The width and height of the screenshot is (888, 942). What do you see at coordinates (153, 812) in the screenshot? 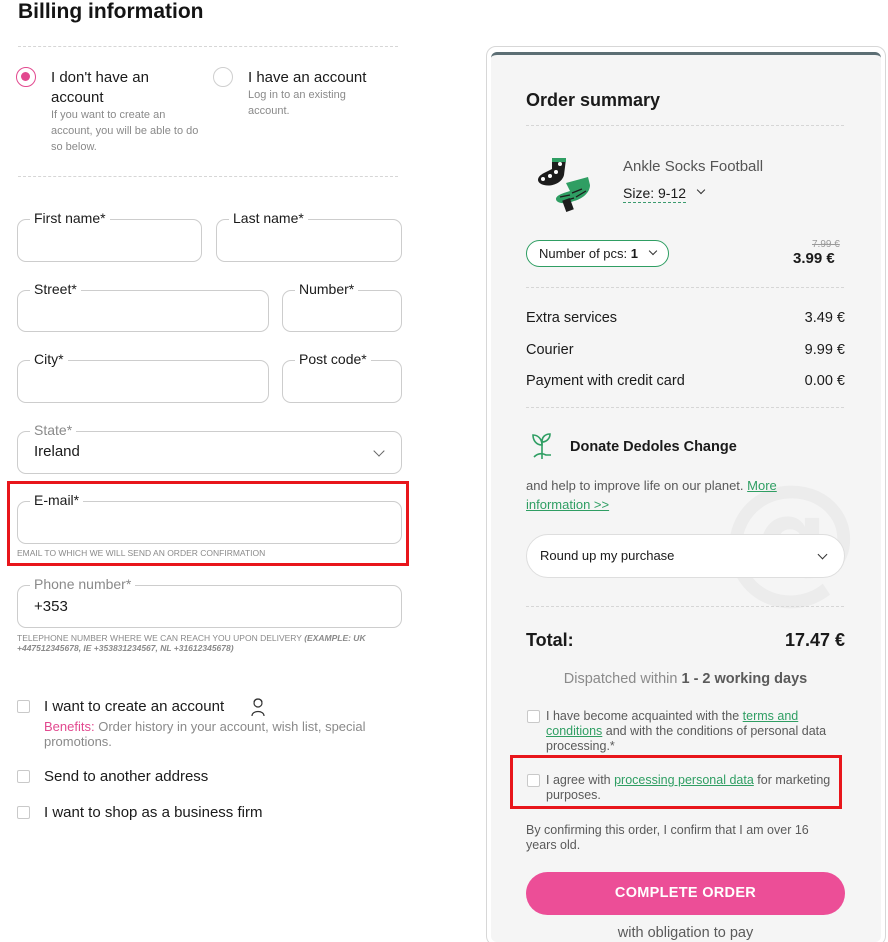
I see `business-label: I want to shop as a business firm` at bounding box center [153, 812].